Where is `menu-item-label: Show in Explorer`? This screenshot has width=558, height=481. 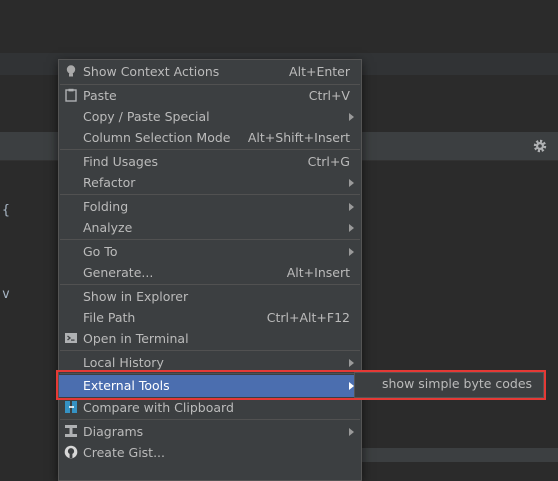 menu-item-label: Show in Explorer is located at coordinates (136, 296).